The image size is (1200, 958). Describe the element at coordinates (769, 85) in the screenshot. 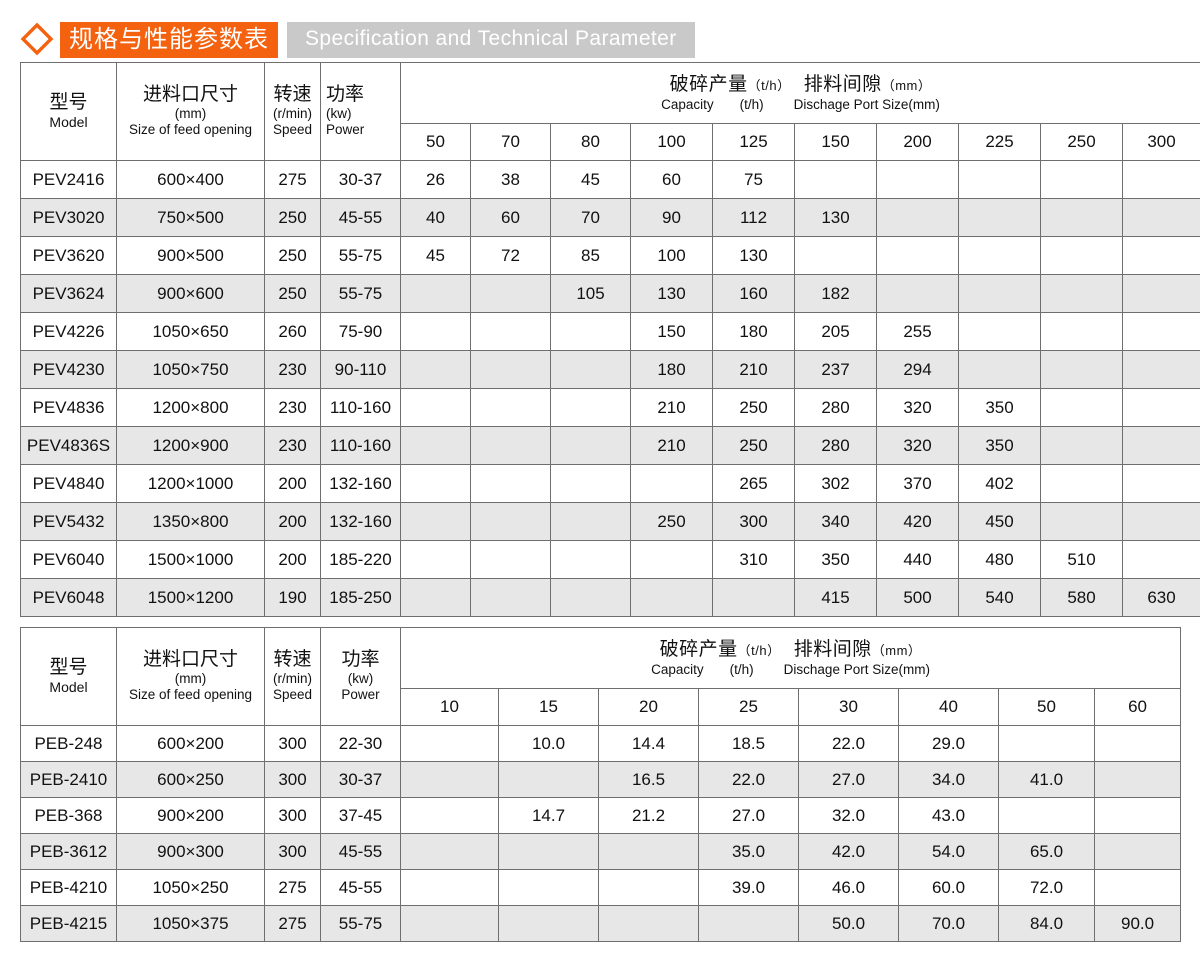

I see `header-capacity-cn-unit: （t/h）` at that location.